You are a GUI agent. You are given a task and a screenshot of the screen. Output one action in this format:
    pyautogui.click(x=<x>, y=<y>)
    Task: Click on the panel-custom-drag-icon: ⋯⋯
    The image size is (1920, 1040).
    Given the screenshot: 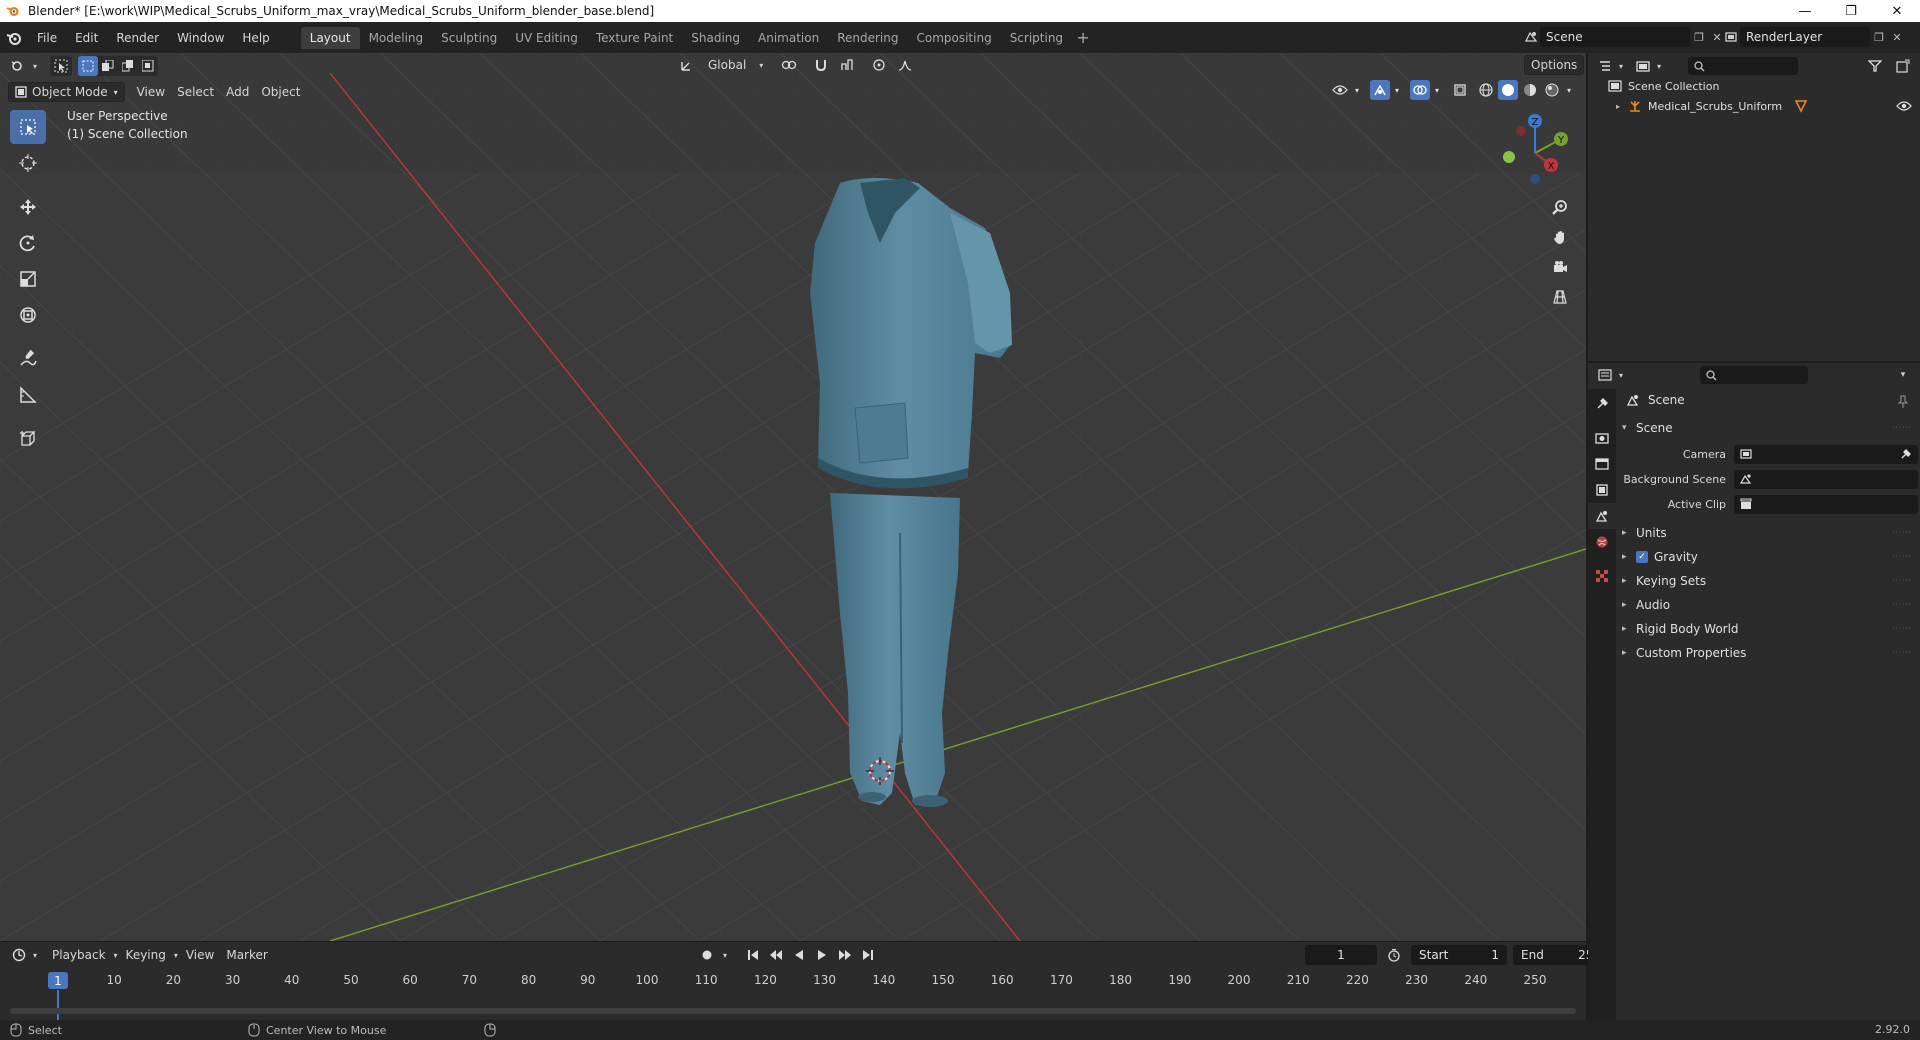 What is the action you would take?
    pyautogui.click(x=1902, y=653)
    